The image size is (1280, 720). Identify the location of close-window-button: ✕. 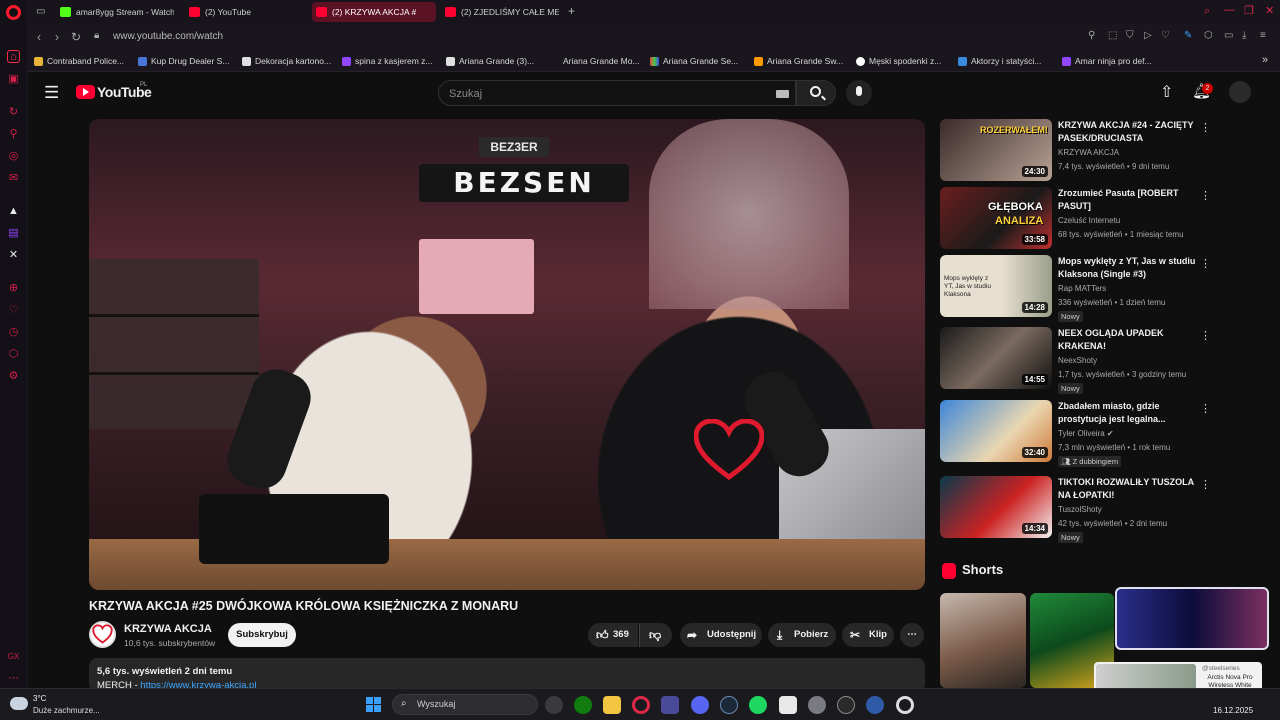
(1269, 10).